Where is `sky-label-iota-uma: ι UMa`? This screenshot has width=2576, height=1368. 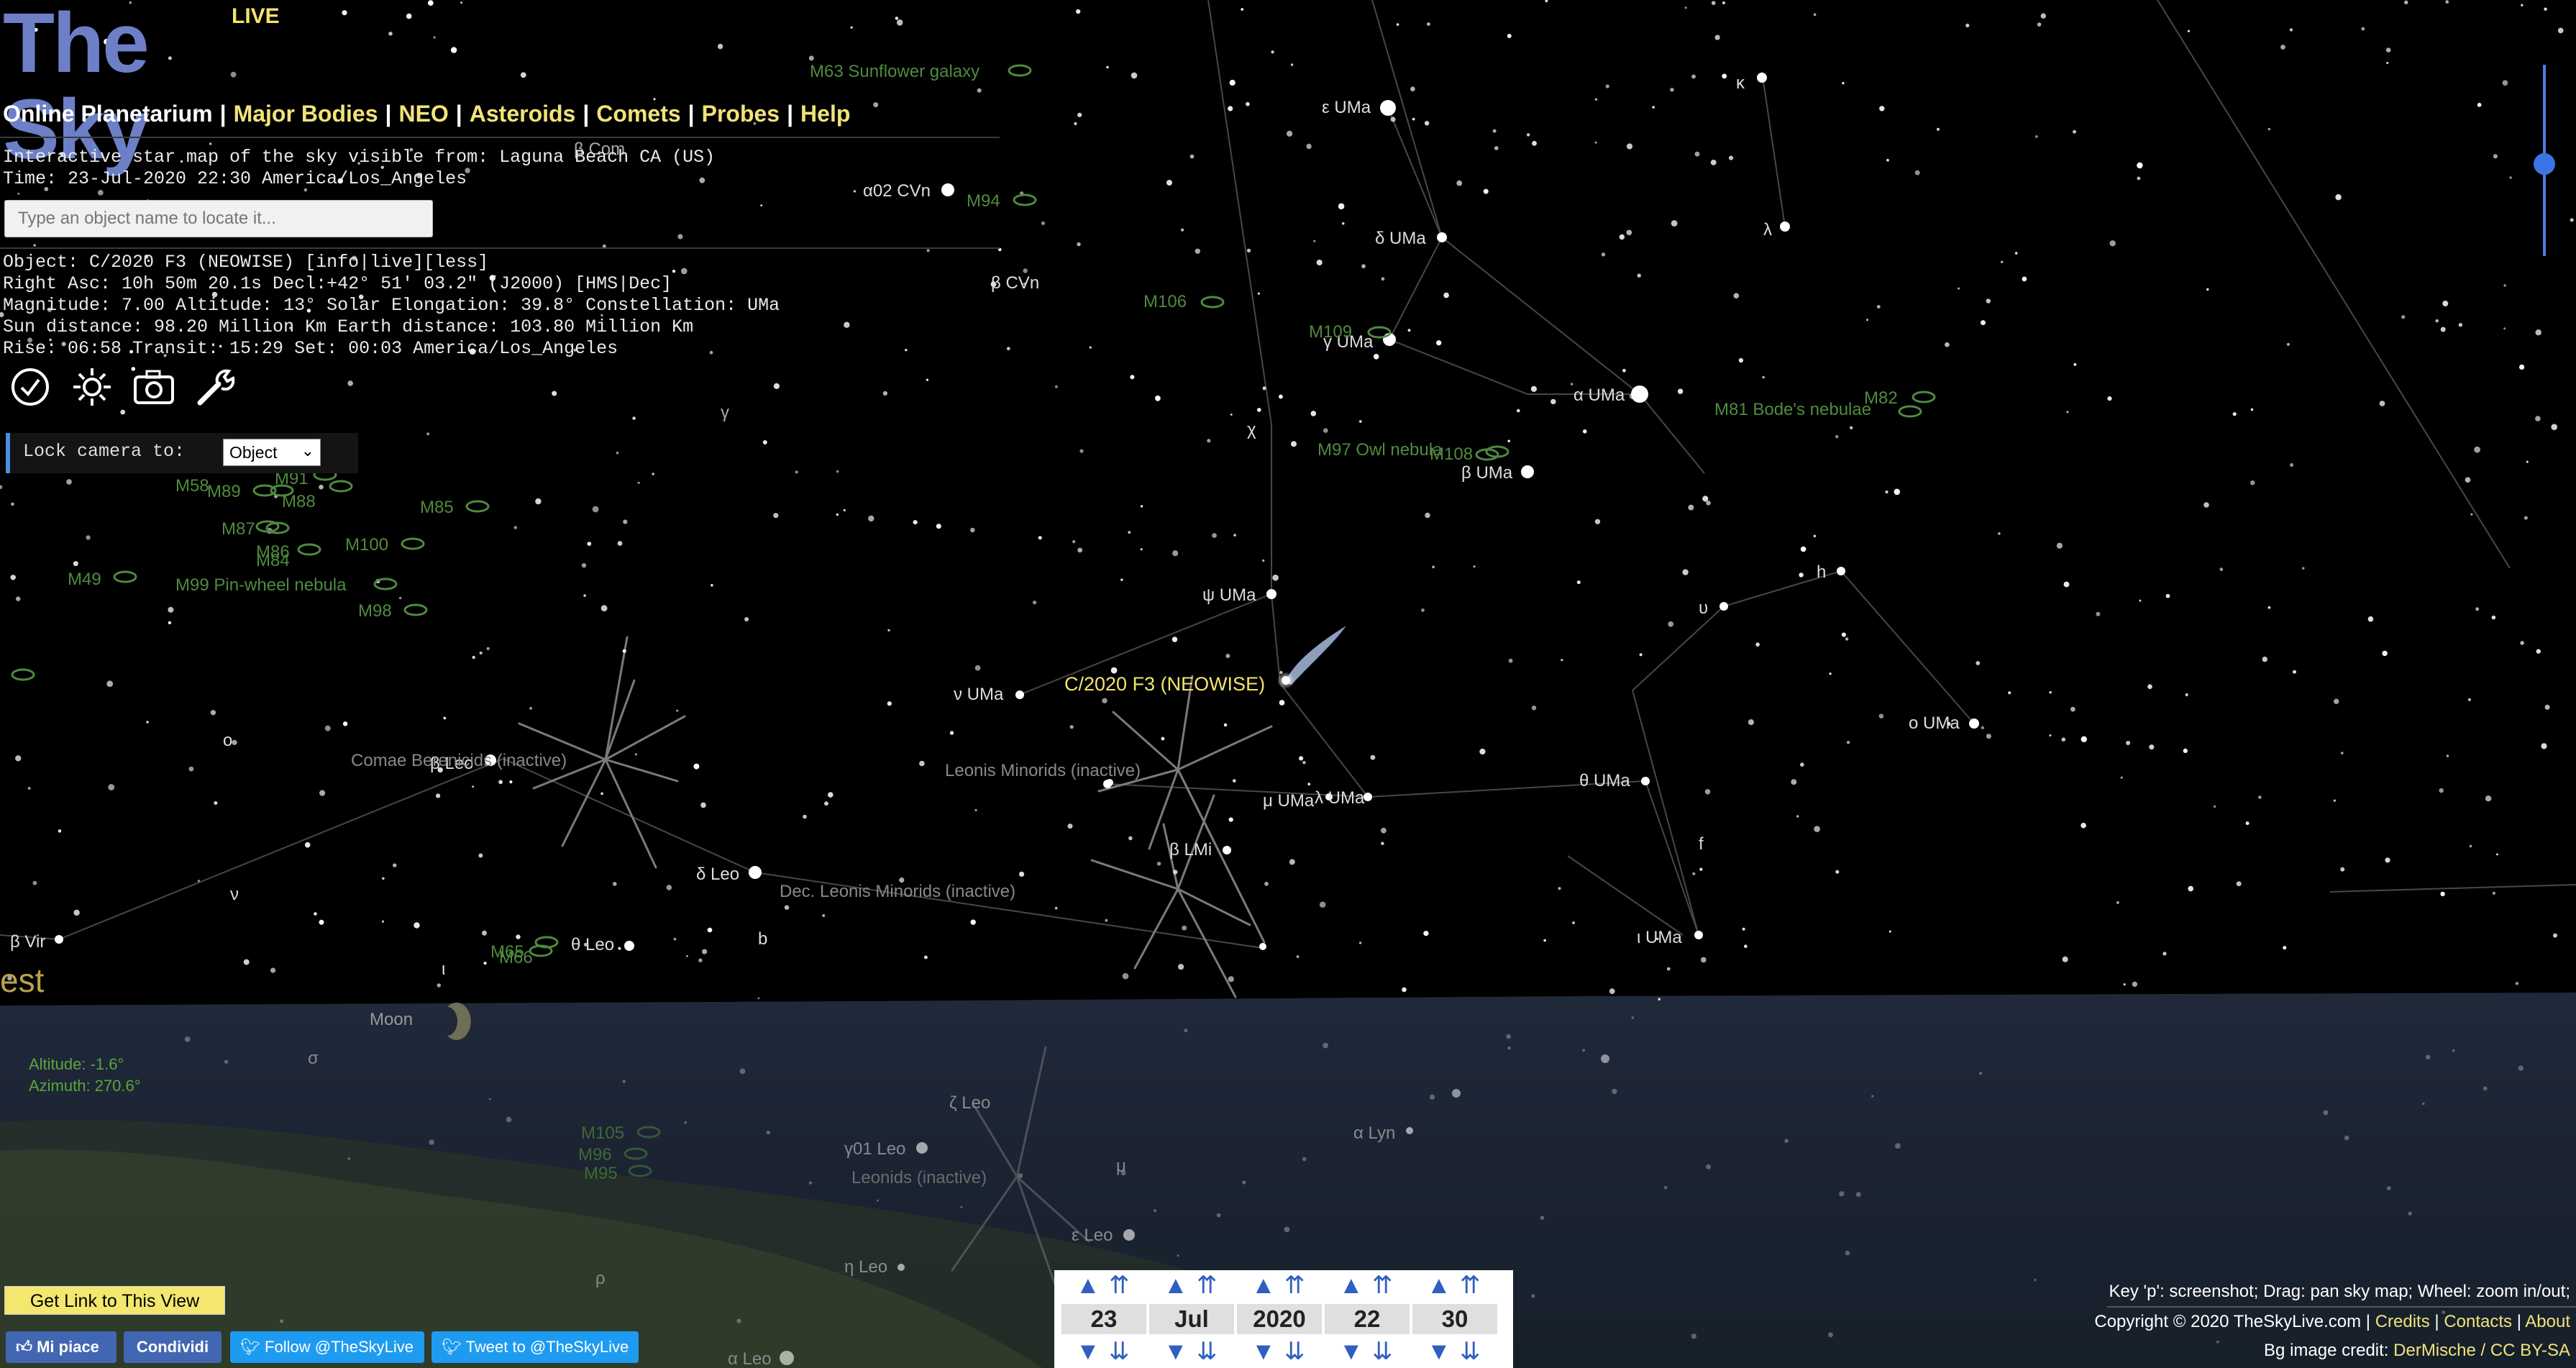
sky-label-iota-uma: ι UMa is located at coordinates (1660, 938).